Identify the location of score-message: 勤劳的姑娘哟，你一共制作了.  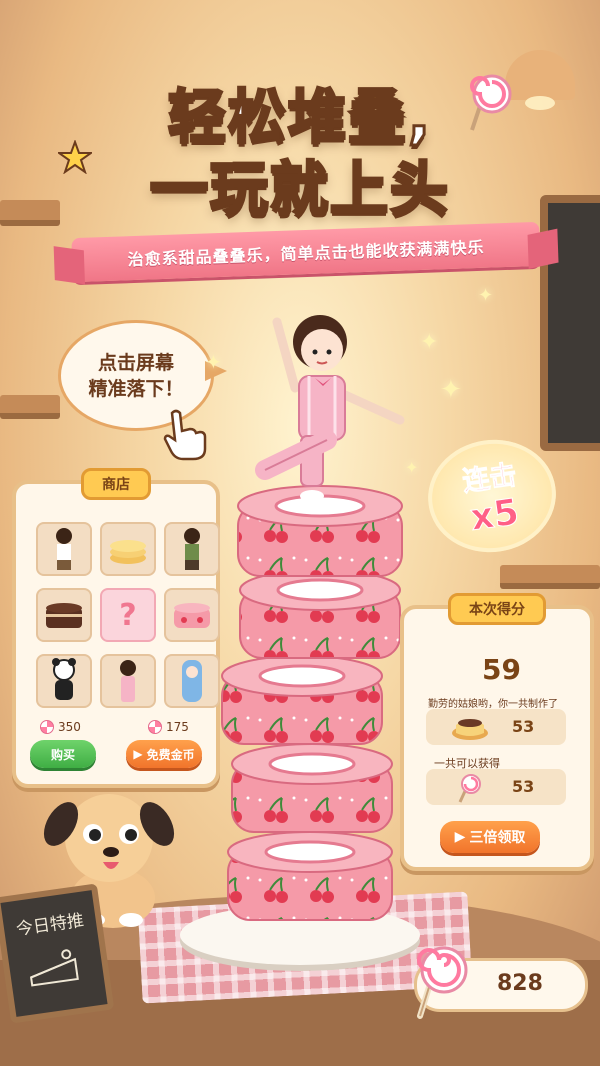
(493, 704).